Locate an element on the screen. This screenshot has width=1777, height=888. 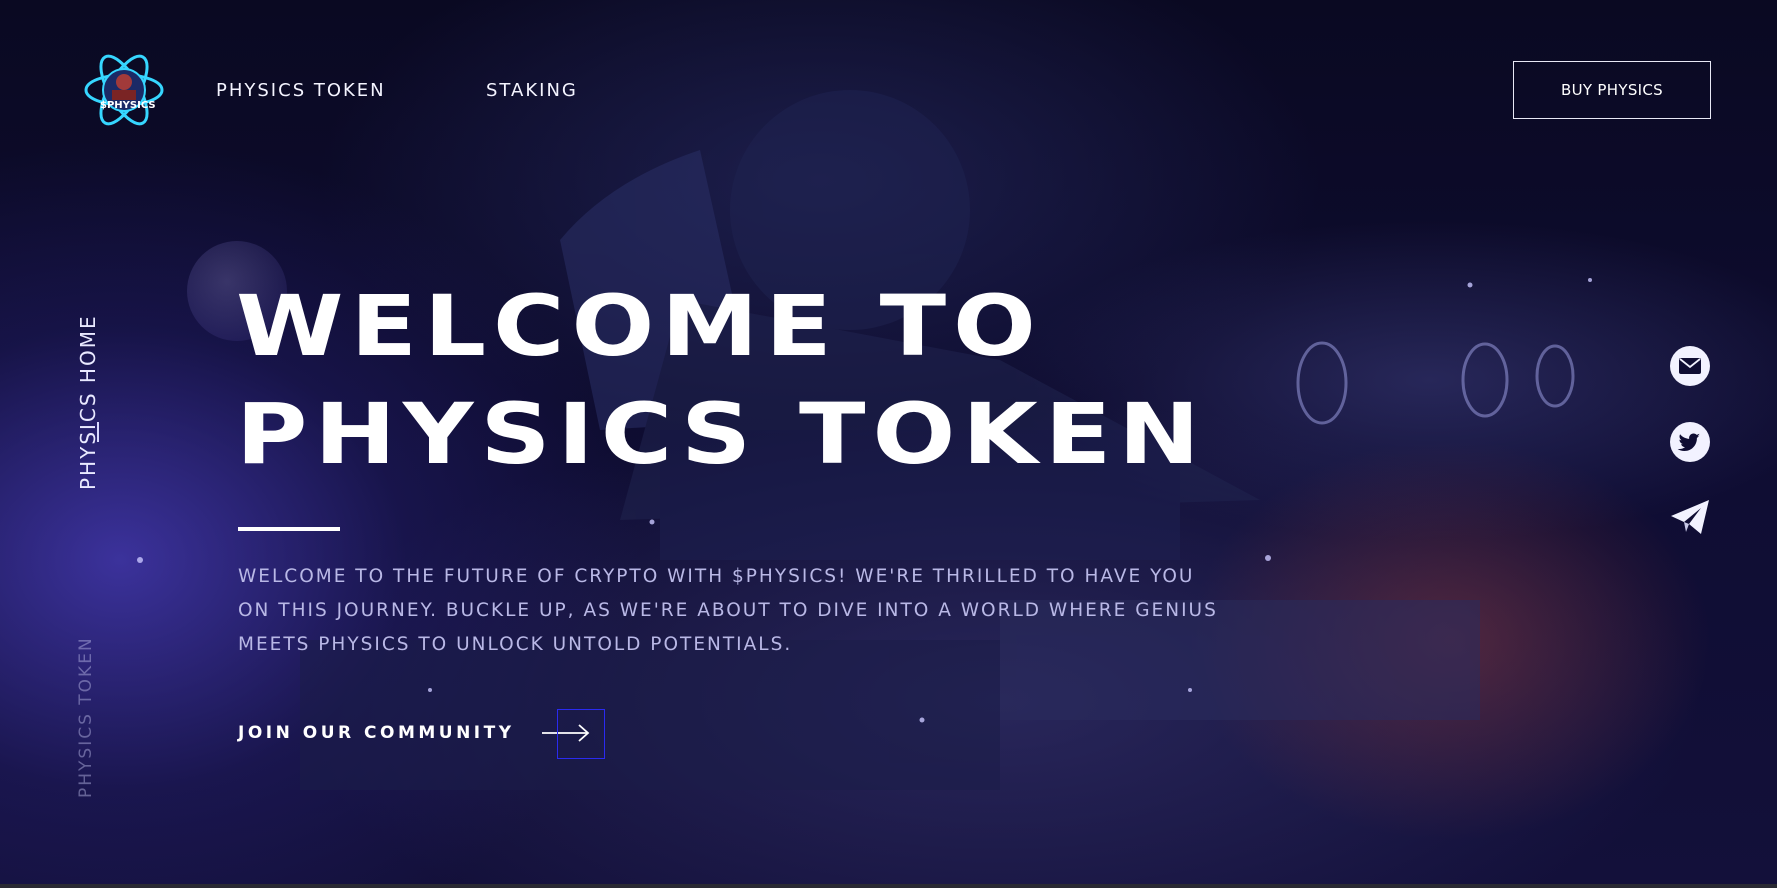
side-nav-physics-token: PHYSICS TOKEN is located at coordinates (86, 717).